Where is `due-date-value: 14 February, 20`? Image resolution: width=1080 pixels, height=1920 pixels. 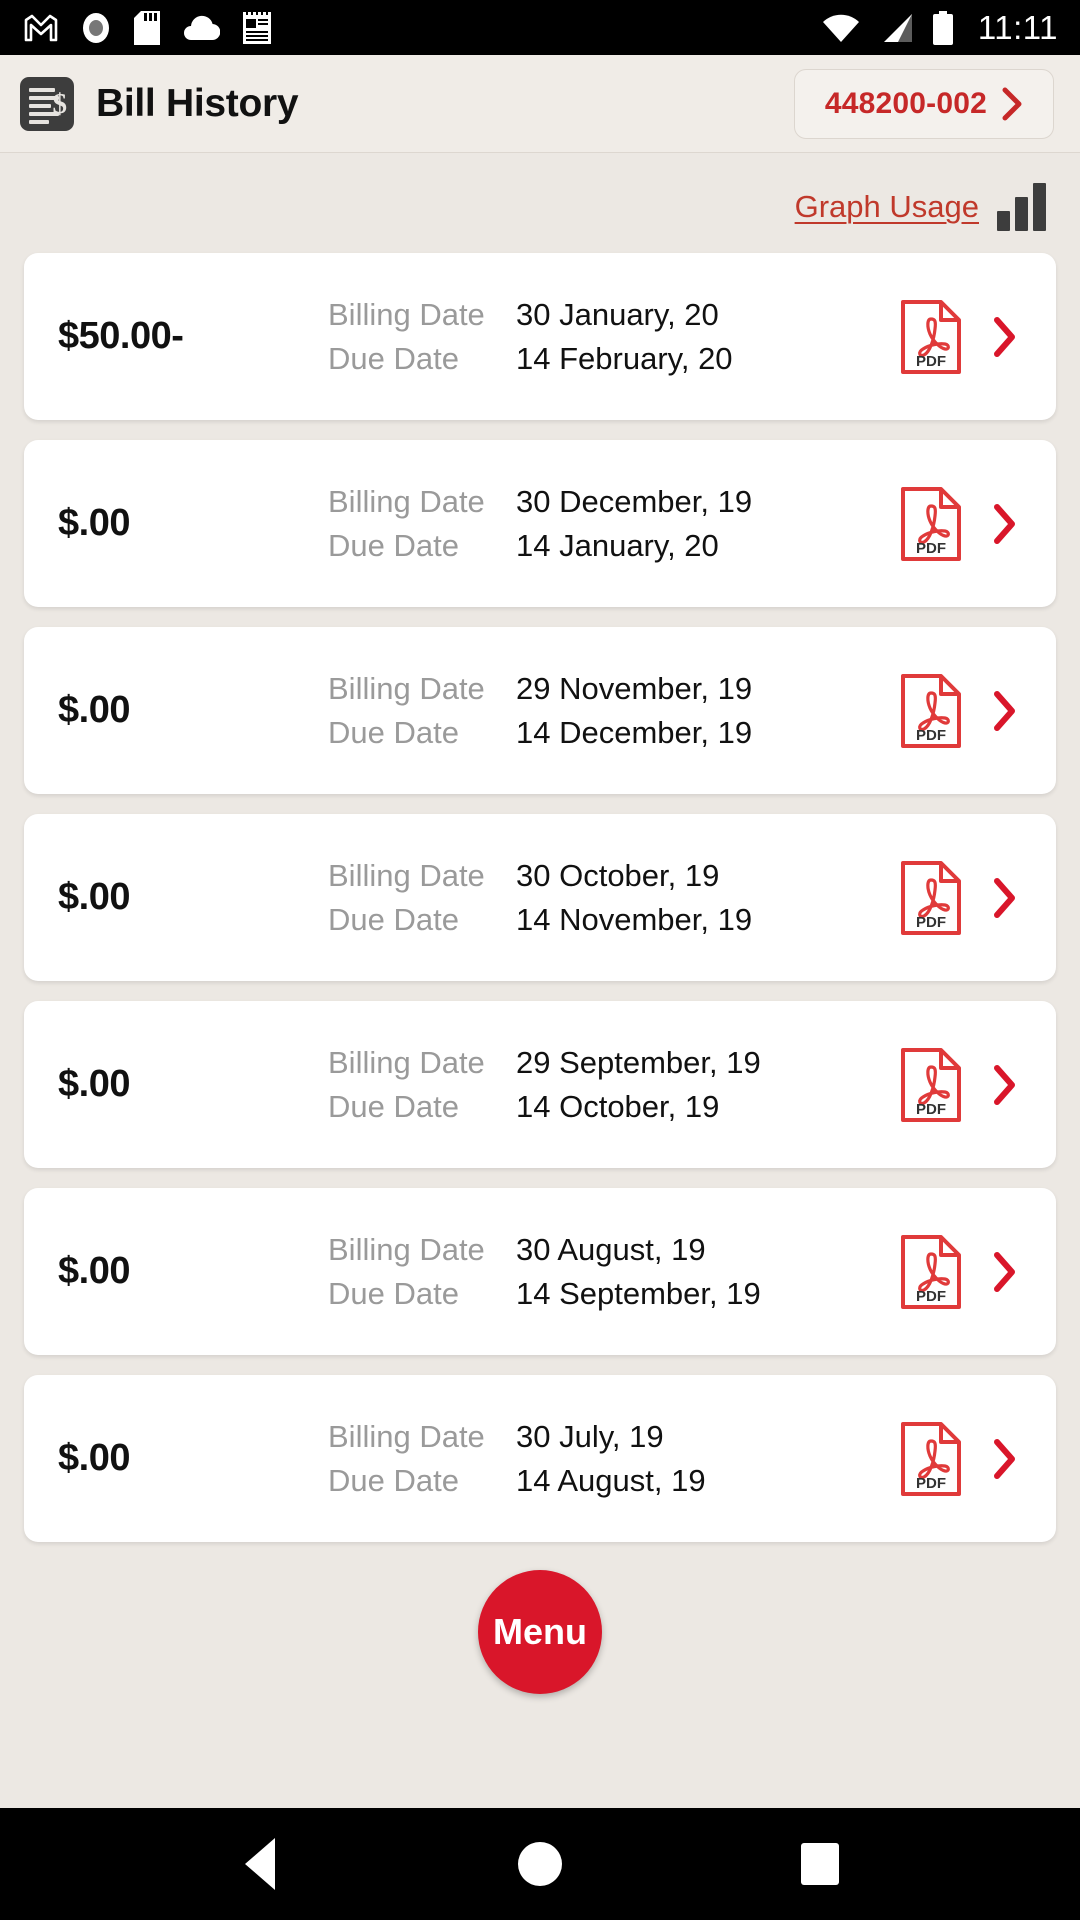
due-date-value: 14 February, 20 is located at coordinates (624, 358).